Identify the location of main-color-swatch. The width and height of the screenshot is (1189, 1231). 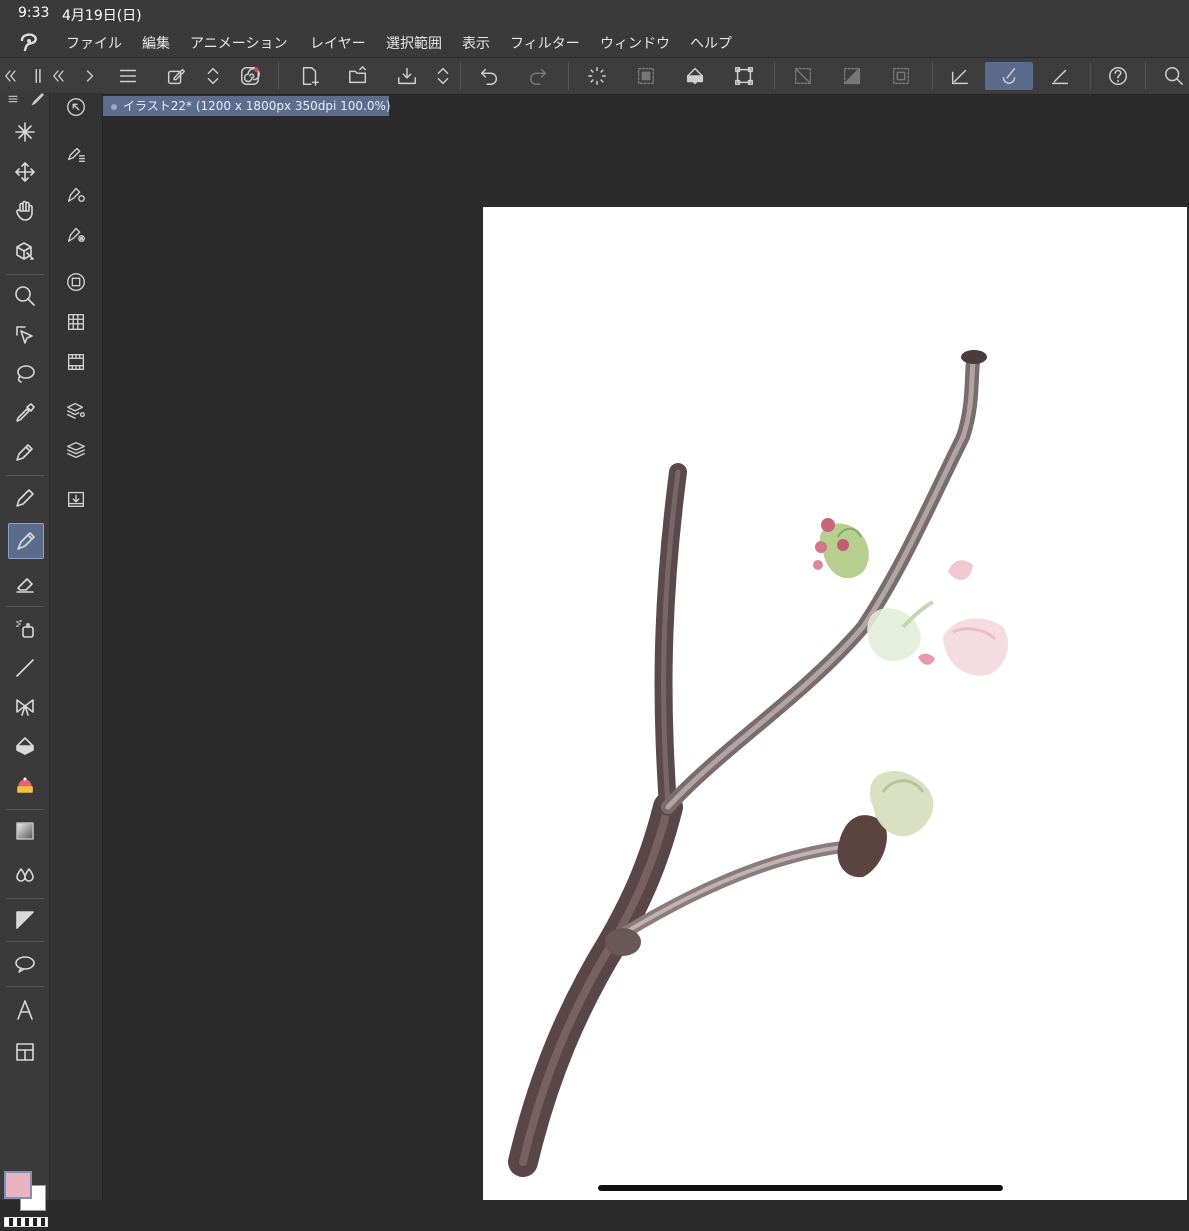
(18, 1185).